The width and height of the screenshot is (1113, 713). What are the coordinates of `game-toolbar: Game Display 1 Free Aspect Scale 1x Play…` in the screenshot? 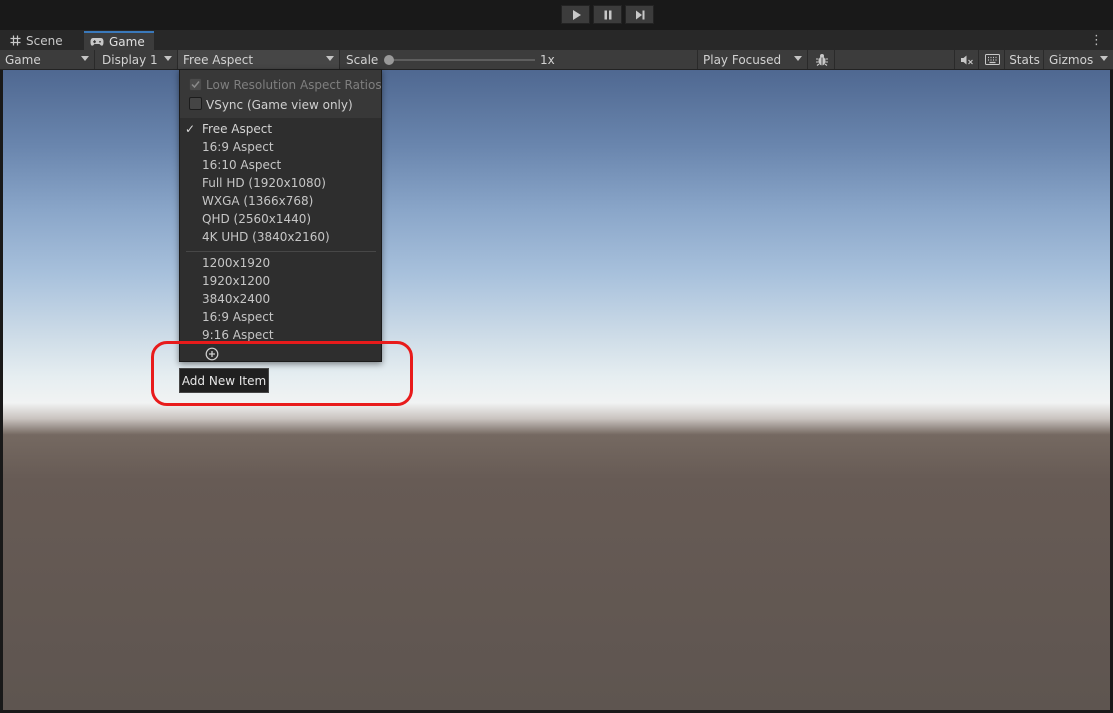 It's located at (556, 60).